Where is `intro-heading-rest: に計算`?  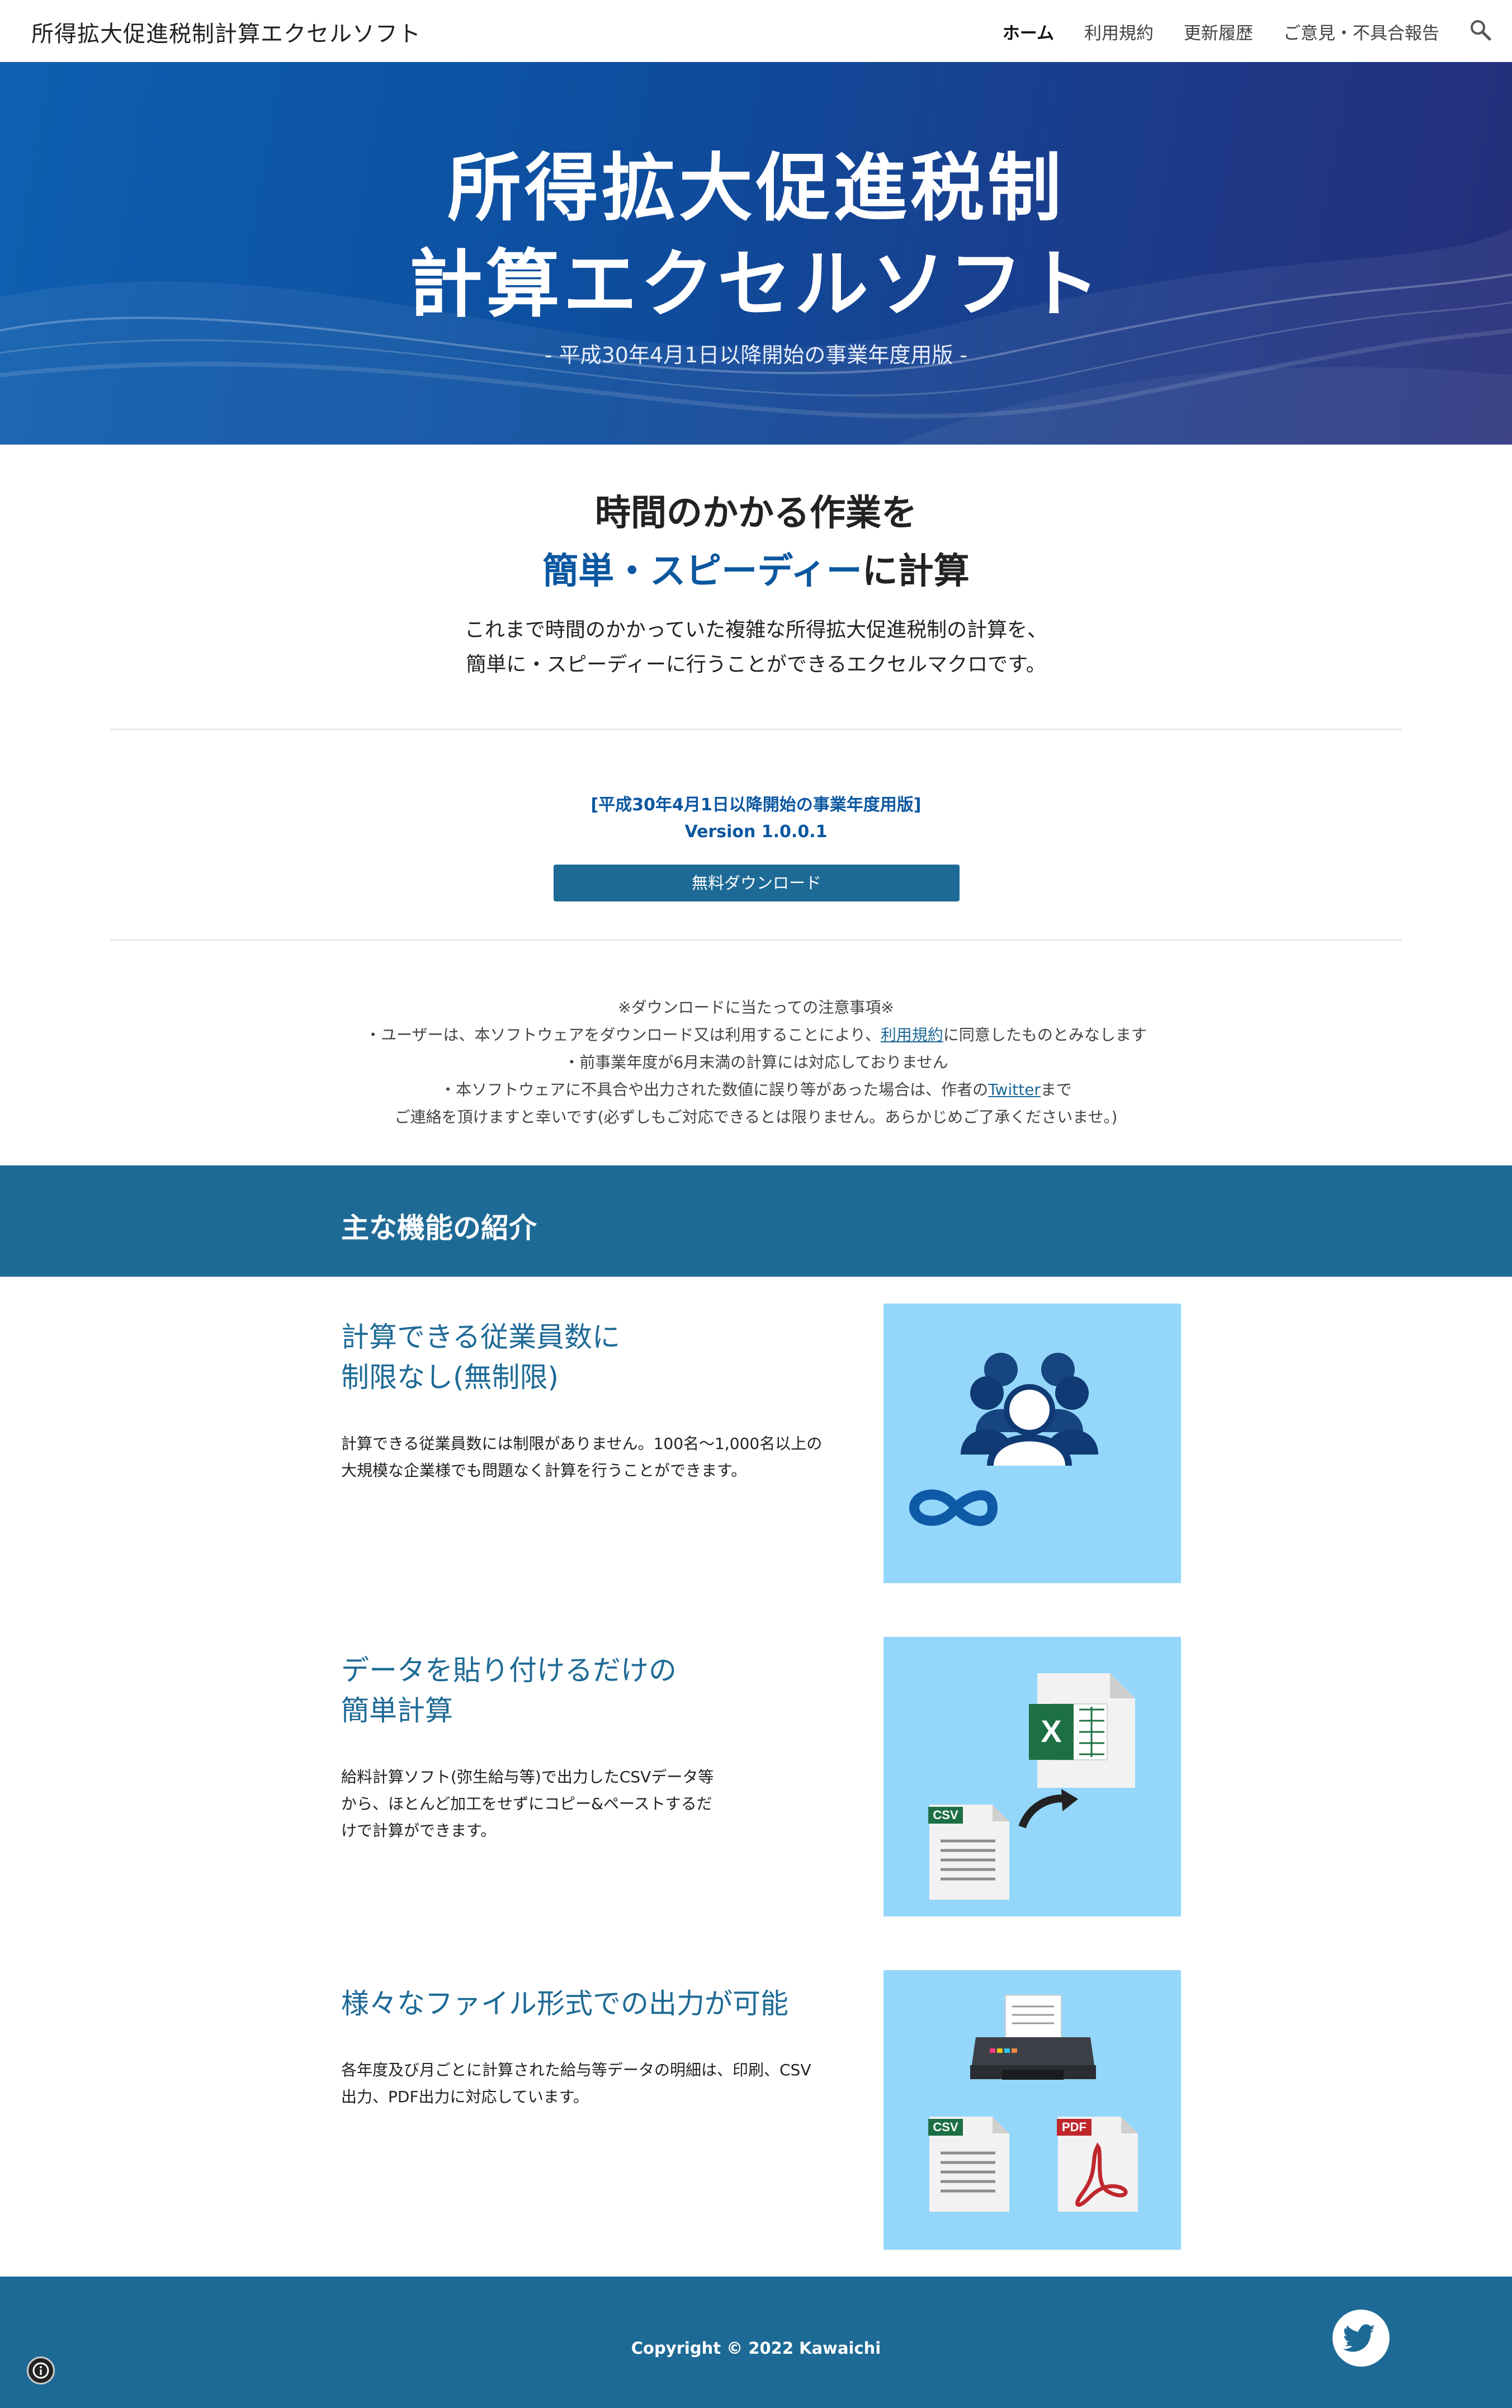
intro-heading-rest: に計算 is located at coordinates (916, 571).